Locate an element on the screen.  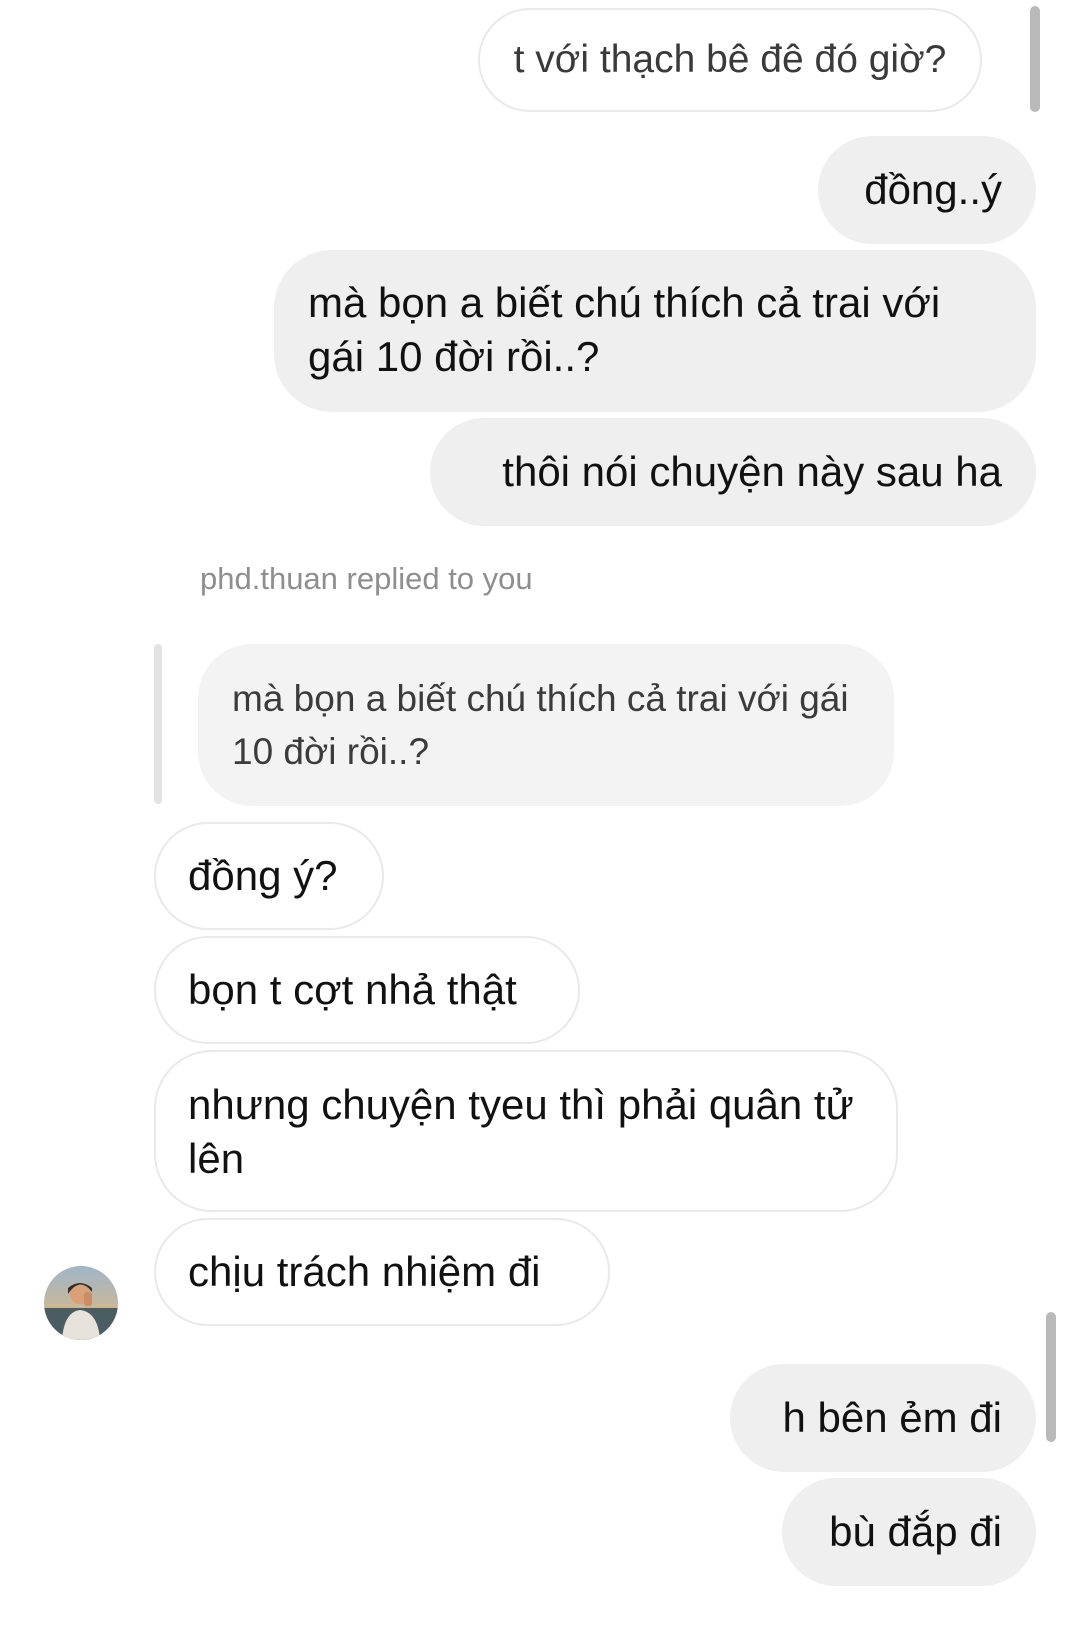
message-text: t với thạch bê đê đó giờ? is located at coordinates (730, 59).